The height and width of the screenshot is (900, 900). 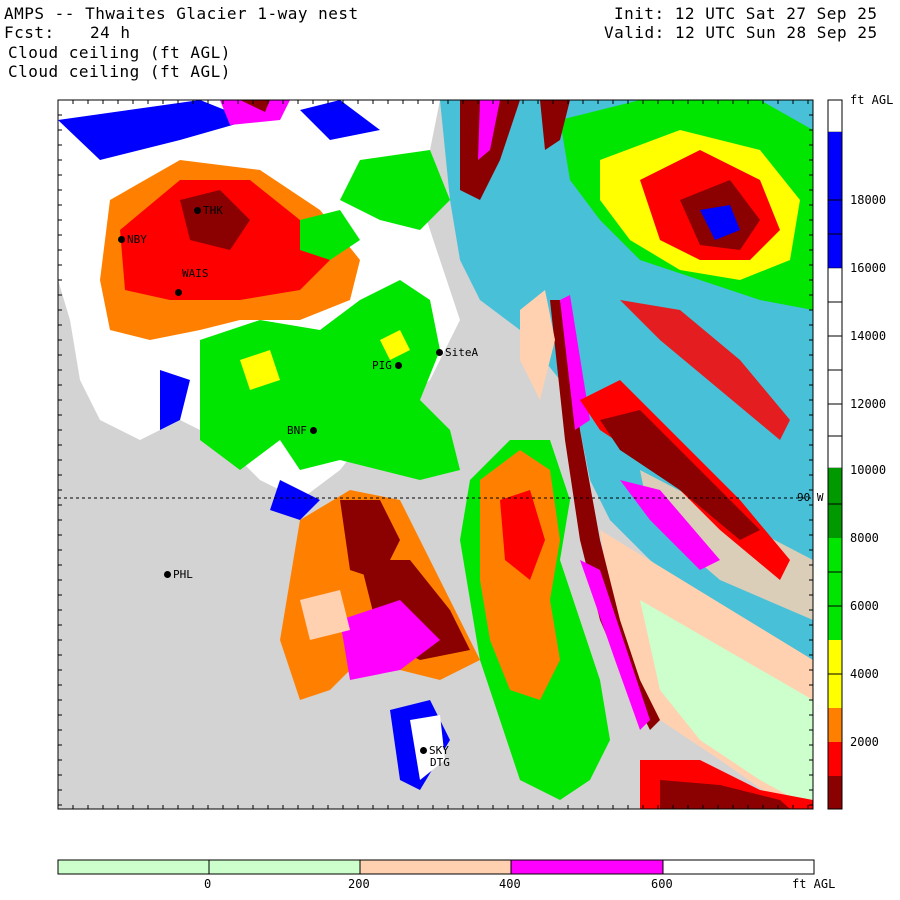 What do you see at coordinates (510, 884) in the screenshot?
I see `horizontal-colorbar-tick: 400` at bounding box center [510, 884].